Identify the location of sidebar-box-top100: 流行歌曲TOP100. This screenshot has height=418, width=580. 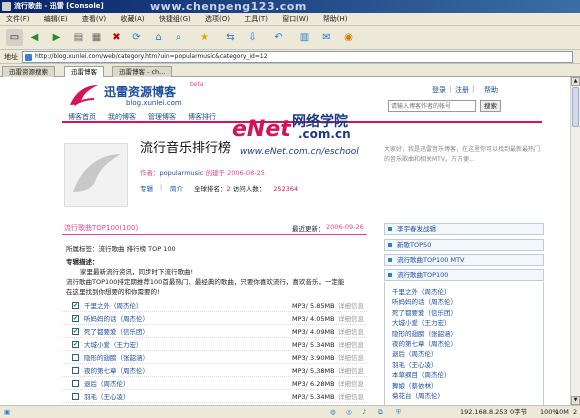
(464, 275).